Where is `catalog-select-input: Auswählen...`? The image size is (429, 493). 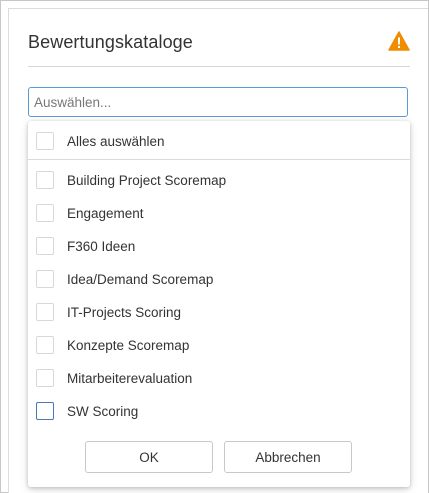
catalog-select-input: Auswählen... is located at coordinates (218, 102).